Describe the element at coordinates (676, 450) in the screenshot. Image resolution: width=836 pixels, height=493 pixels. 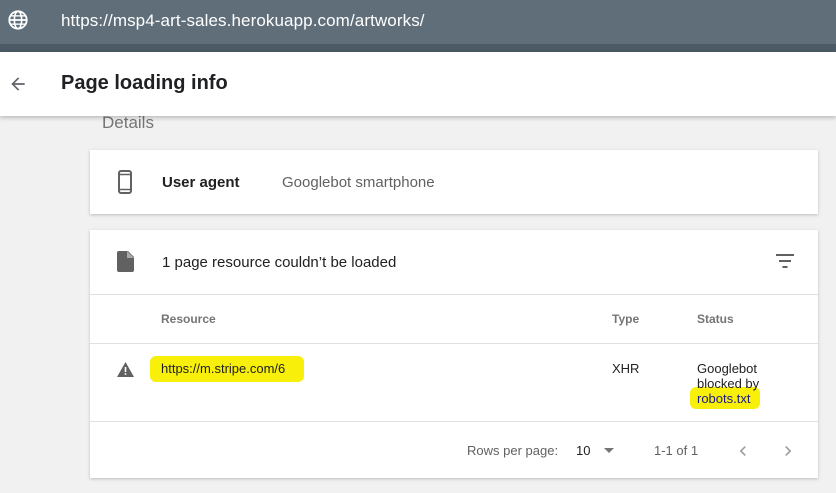
I see `pagination-range: 1-1 of 1` at that location.